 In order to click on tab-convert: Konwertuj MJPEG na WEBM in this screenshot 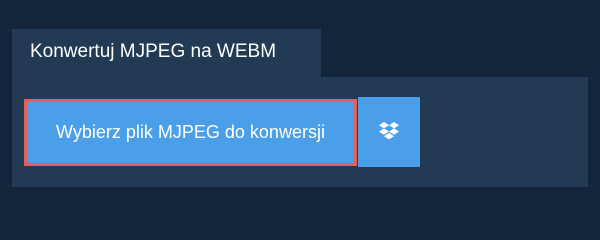, I will do `click(166, 53)`.